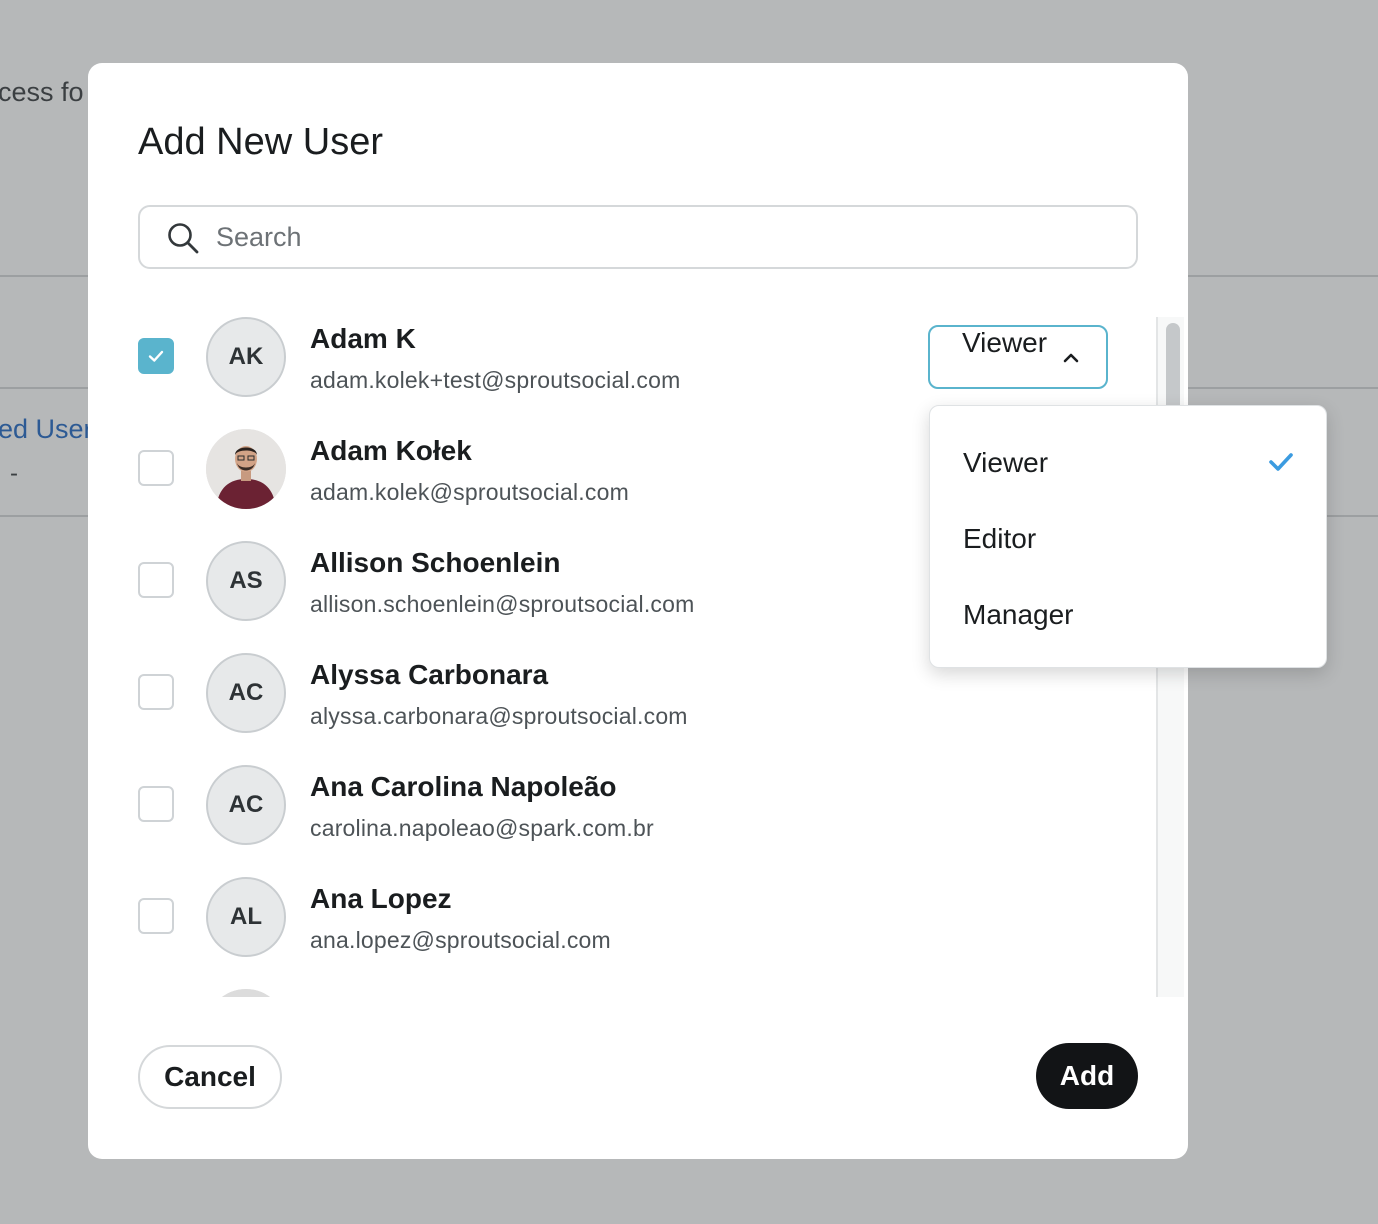 The height and width of the screenshot is (1224, 1378). Describe the element at coordinates (1006, 462) in the screenshot. I see `role-option-label: Viewer` at that location.